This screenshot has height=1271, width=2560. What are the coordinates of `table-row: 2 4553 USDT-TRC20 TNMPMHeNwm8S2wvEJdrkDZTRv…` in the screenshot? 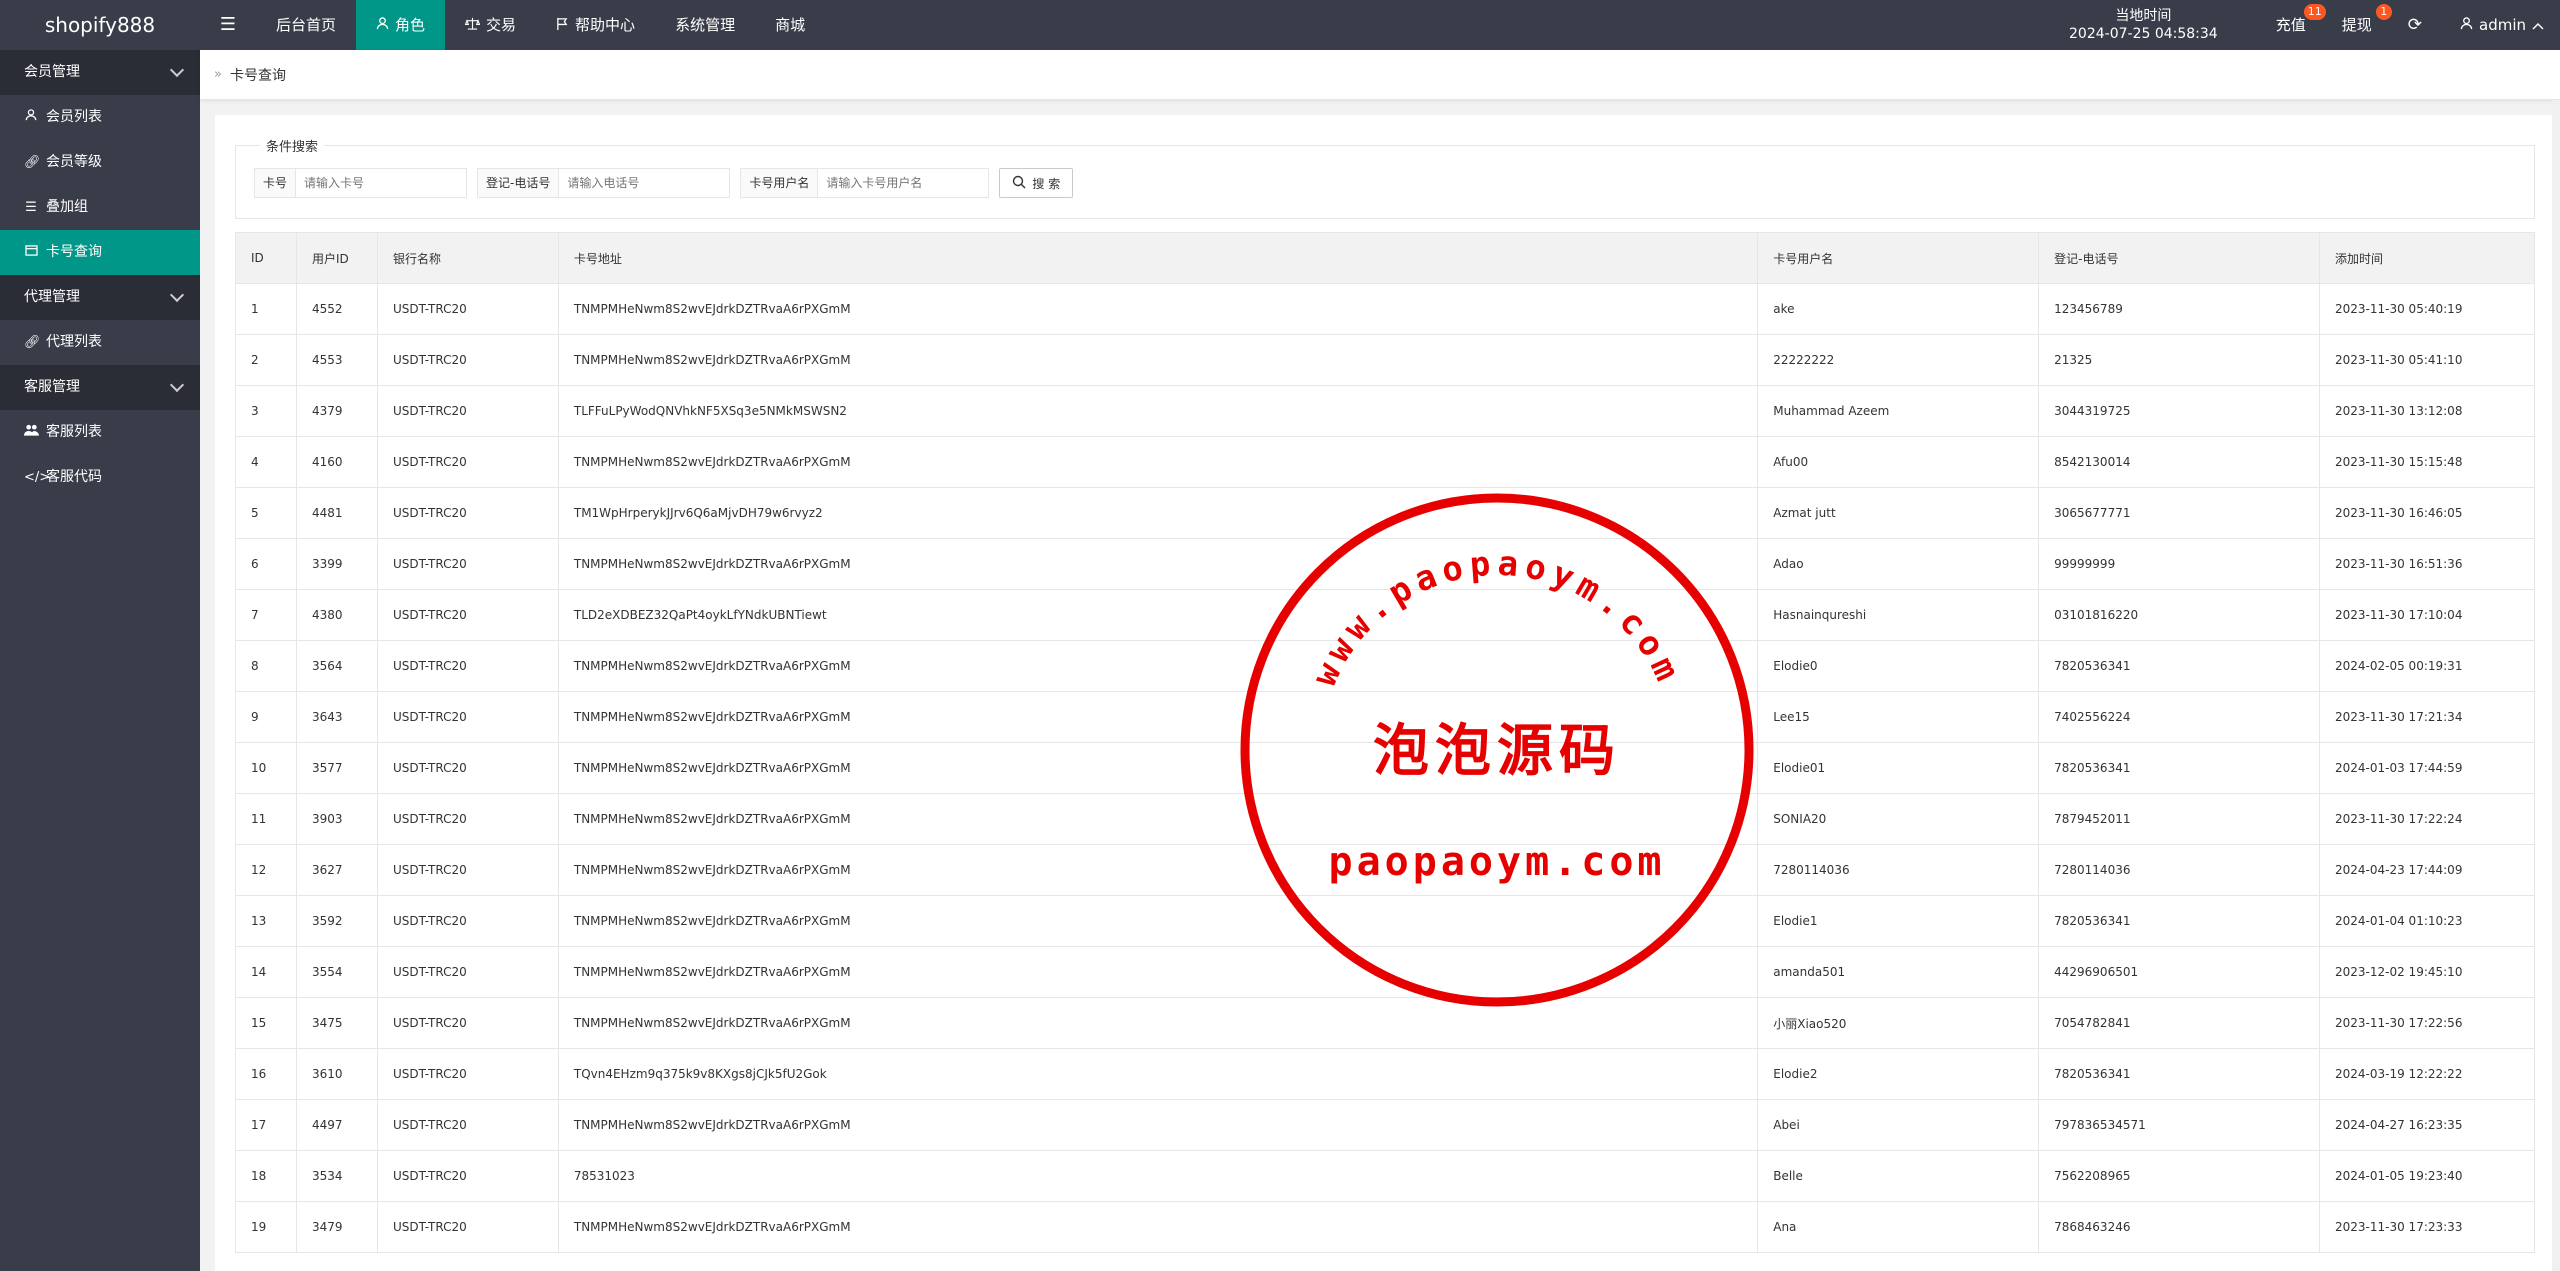 It's located at (1385, 360).